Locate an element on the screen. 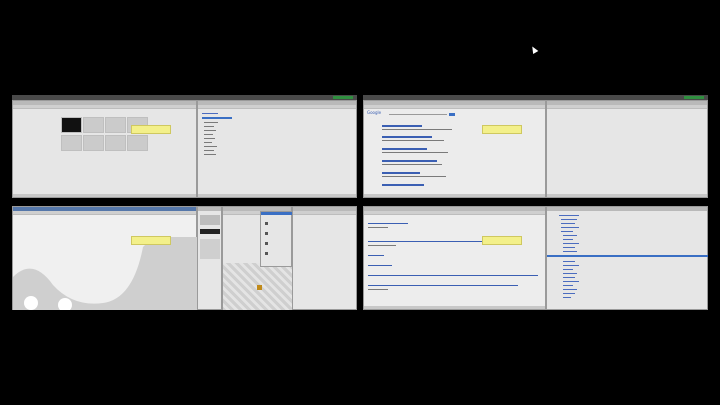  secondary-statusbar is located at coordinates (627, 195).